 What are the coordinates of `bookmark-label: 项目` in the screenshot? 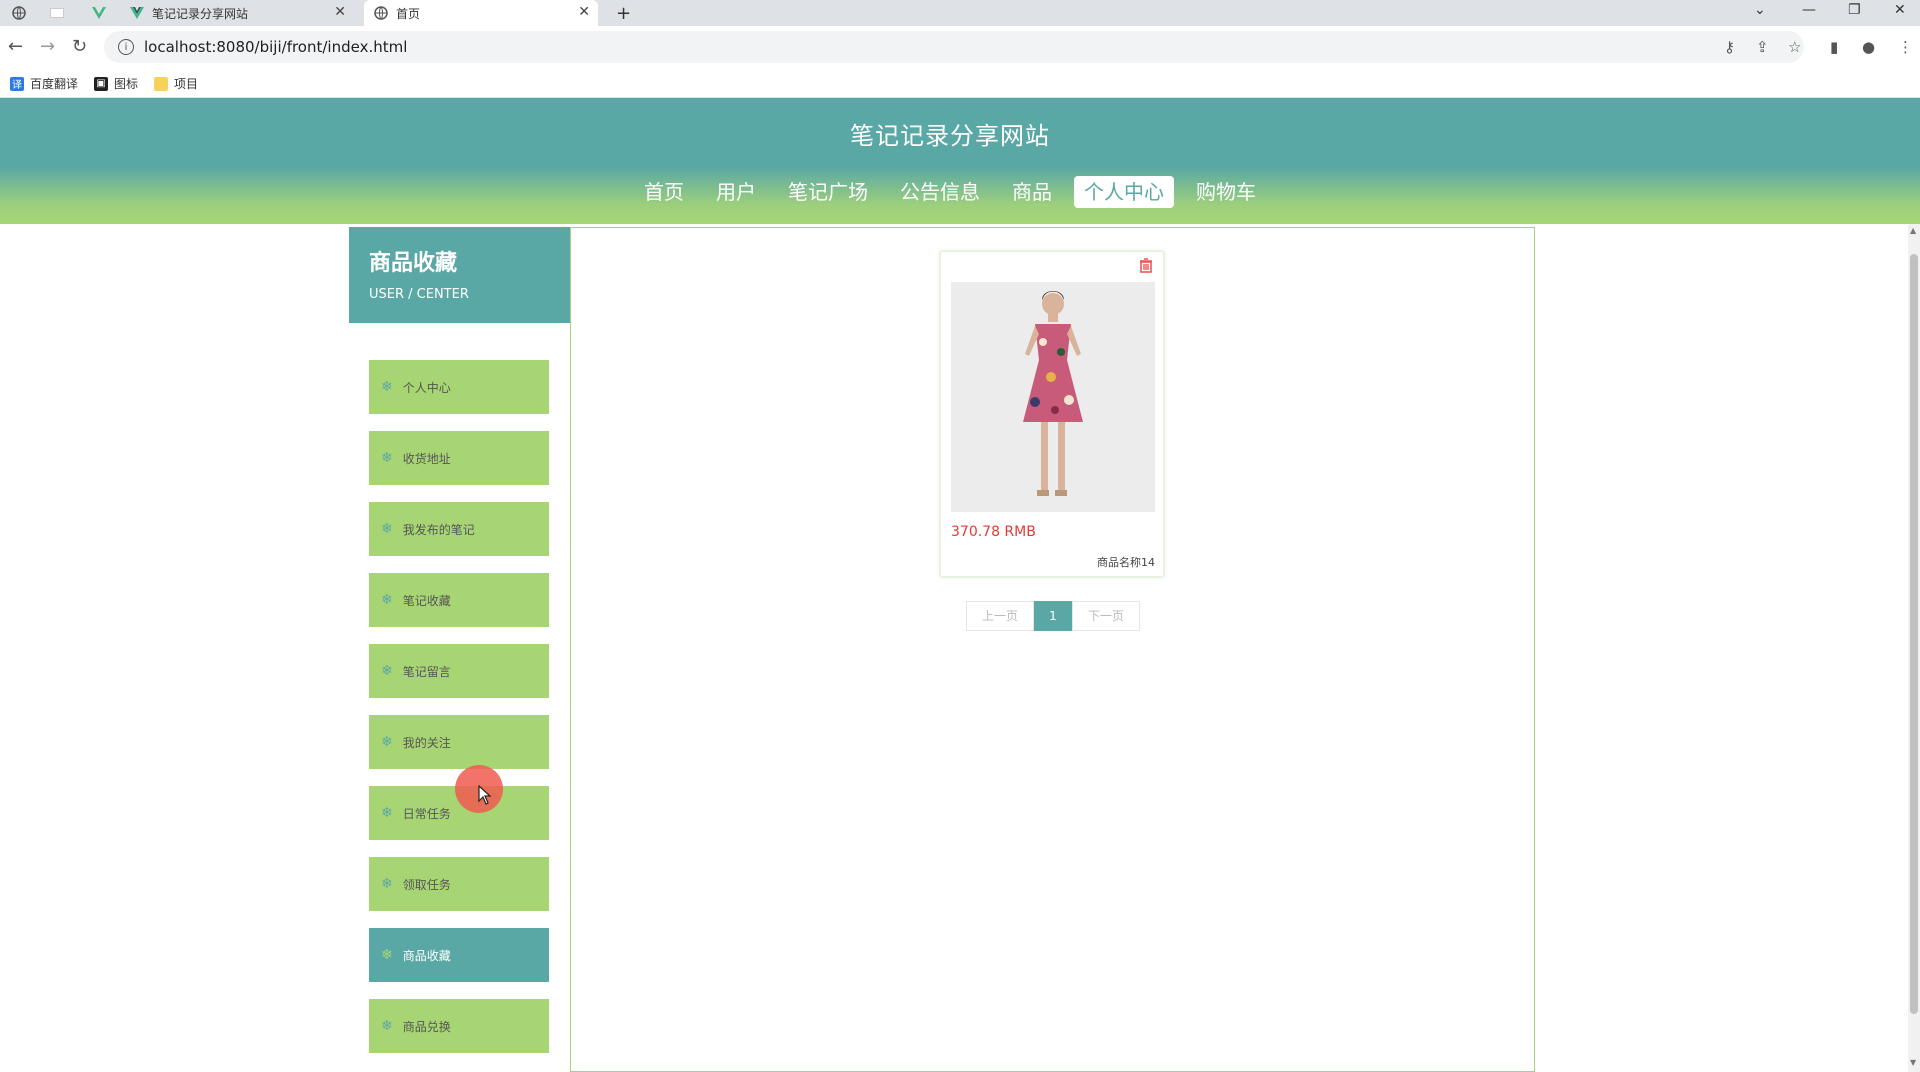 It's located at (186, 84).